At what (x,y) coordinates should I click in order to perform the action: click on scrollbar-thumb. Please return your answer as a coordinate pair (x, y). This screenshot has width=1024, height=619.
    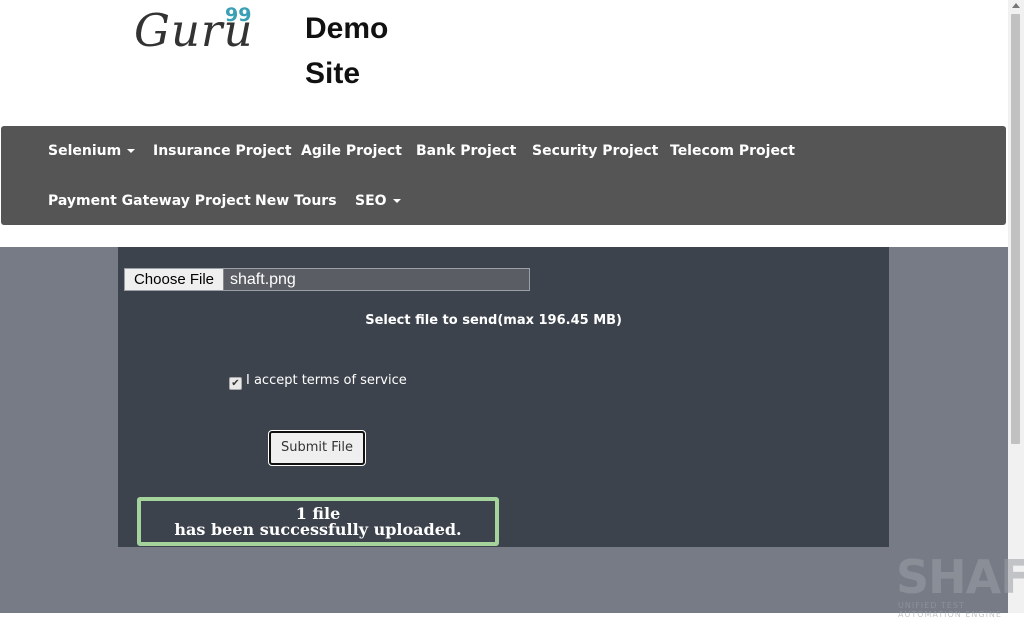
    Looking at the image, I should click on (1015, 229).